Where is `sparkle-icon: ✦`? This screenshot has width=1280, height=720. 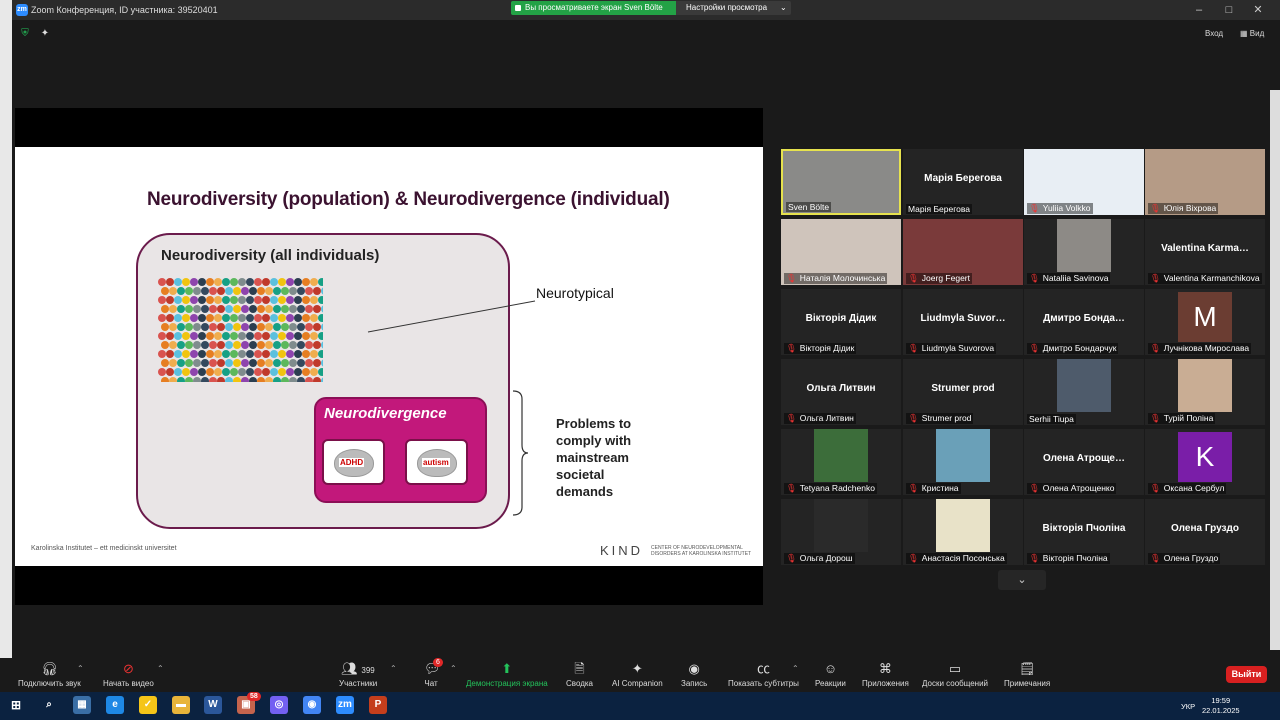 sparkle-icon: ✦ is located at coordinates (45, 34).